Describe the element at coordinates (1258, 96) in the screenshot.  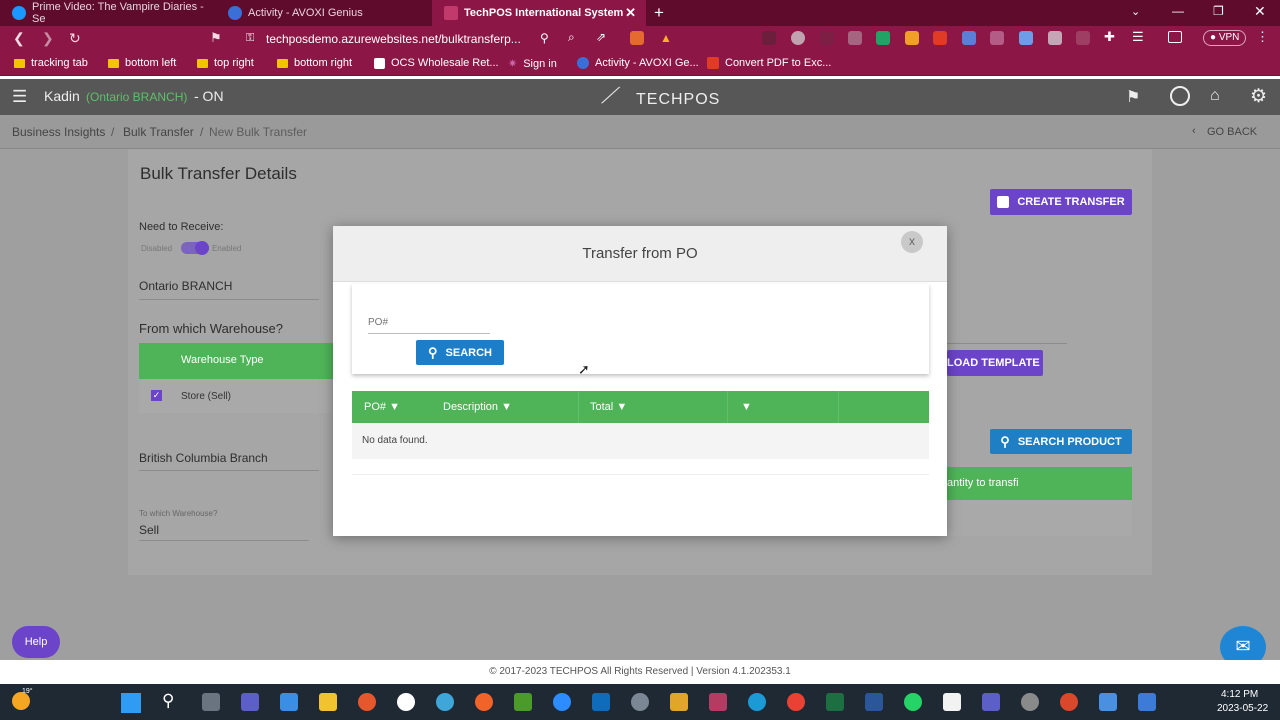
I see `settings-gear-icon: ⚙` at that location.